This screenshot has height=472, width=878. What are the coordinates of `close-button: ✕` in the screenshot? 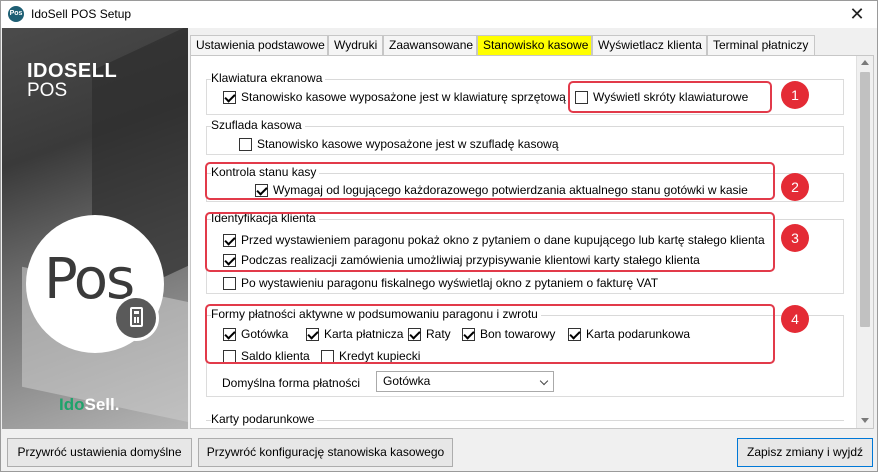 It's located at (857, 14).